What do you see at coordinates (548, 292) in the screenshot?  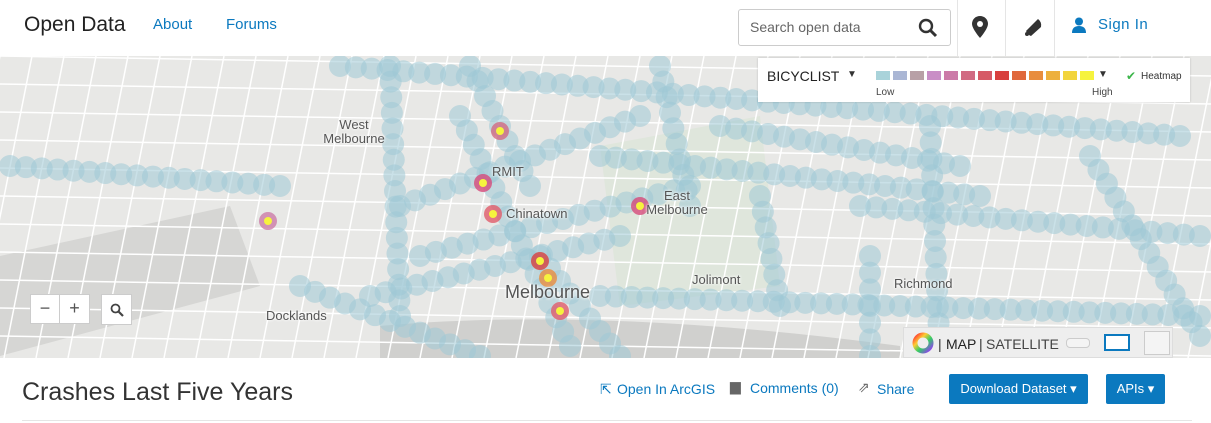 I see `map-label-melbourne: Melbourne` at bounding box center [548, 292].